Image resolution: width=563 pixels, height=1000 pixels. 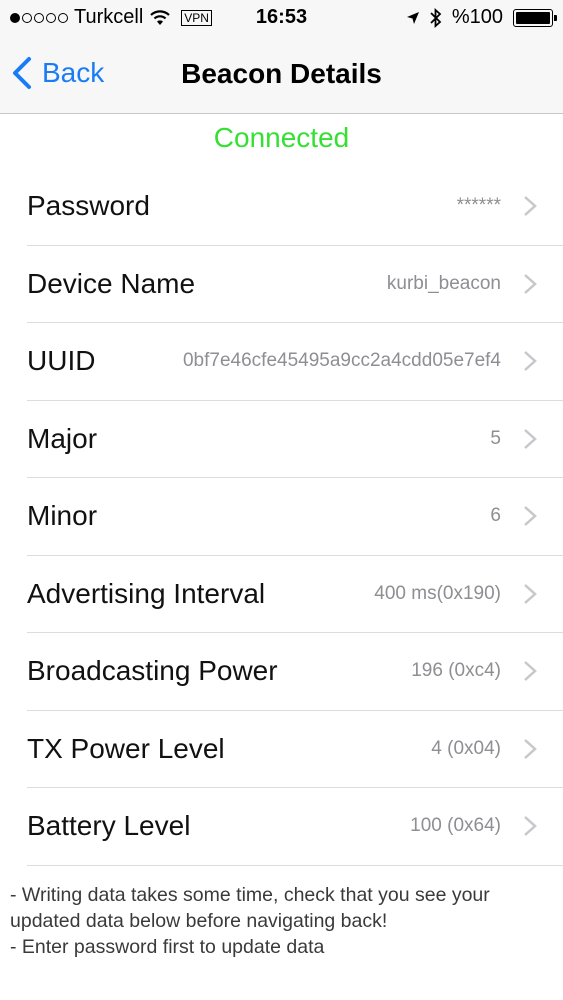 I want to click on page-title: Beacon Details, so click(x=281, y=73).